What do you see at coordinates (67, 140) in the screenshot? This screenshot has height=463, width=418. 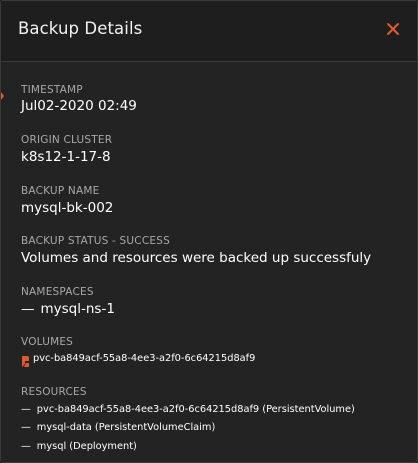 I see `origin-cluster-label: ORIGIN CLUSTER` at bounding box center [67, 140].